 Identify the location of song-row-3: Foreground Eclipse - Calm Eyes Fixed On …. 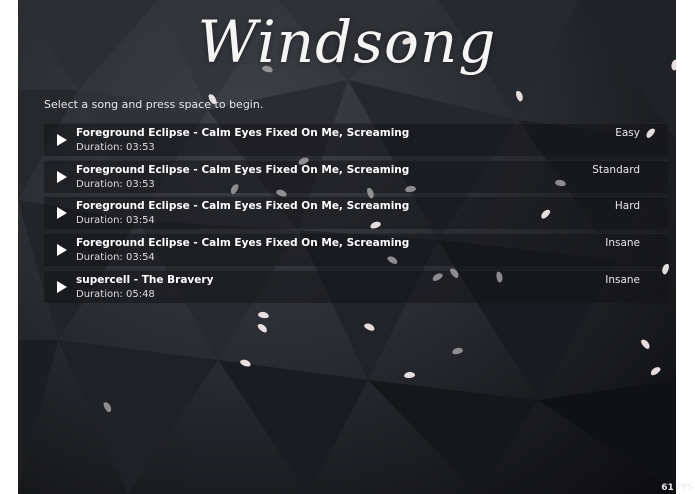
(356, 213).